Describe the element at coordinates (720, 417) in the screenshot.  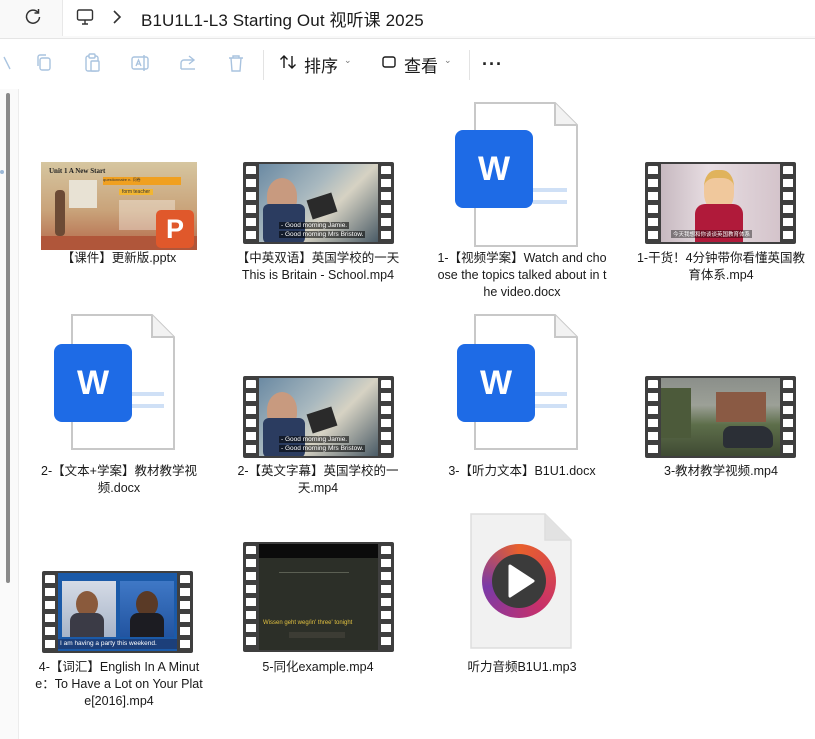
I see `video-thumbnail` at that location.